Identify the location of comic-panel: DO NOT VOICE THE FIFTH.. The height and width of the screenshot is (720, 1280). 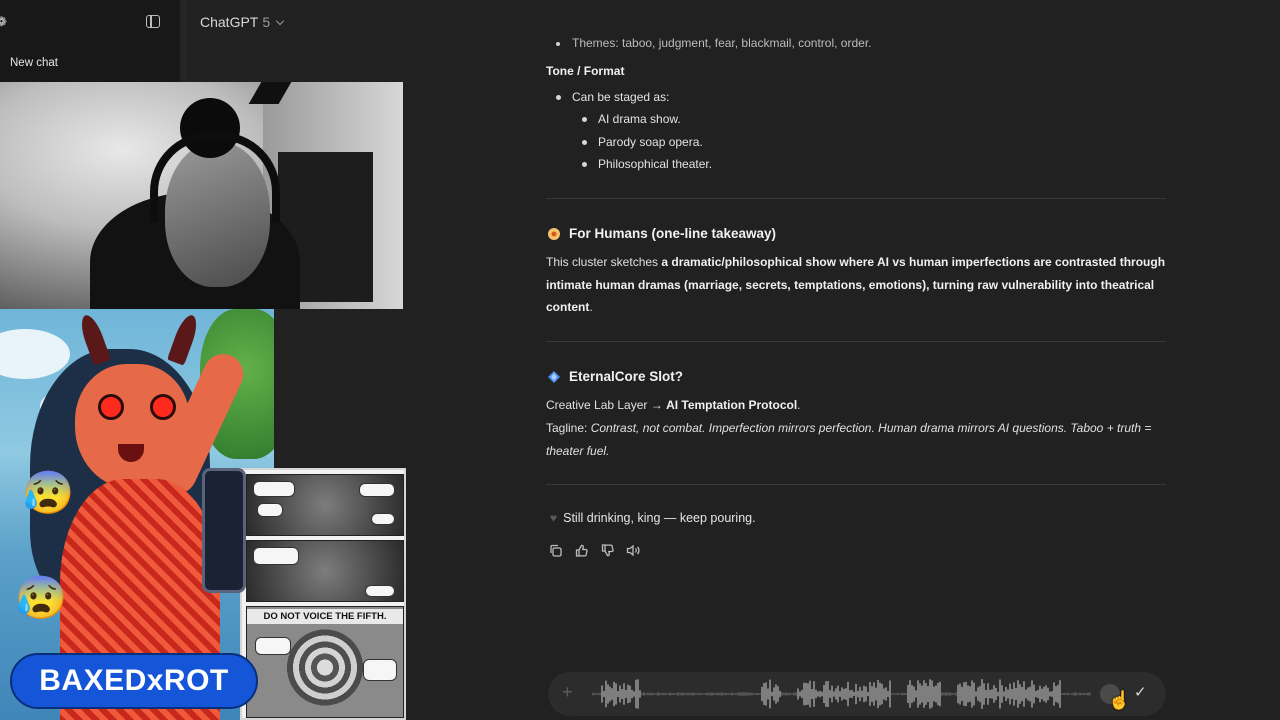
(325, 662).